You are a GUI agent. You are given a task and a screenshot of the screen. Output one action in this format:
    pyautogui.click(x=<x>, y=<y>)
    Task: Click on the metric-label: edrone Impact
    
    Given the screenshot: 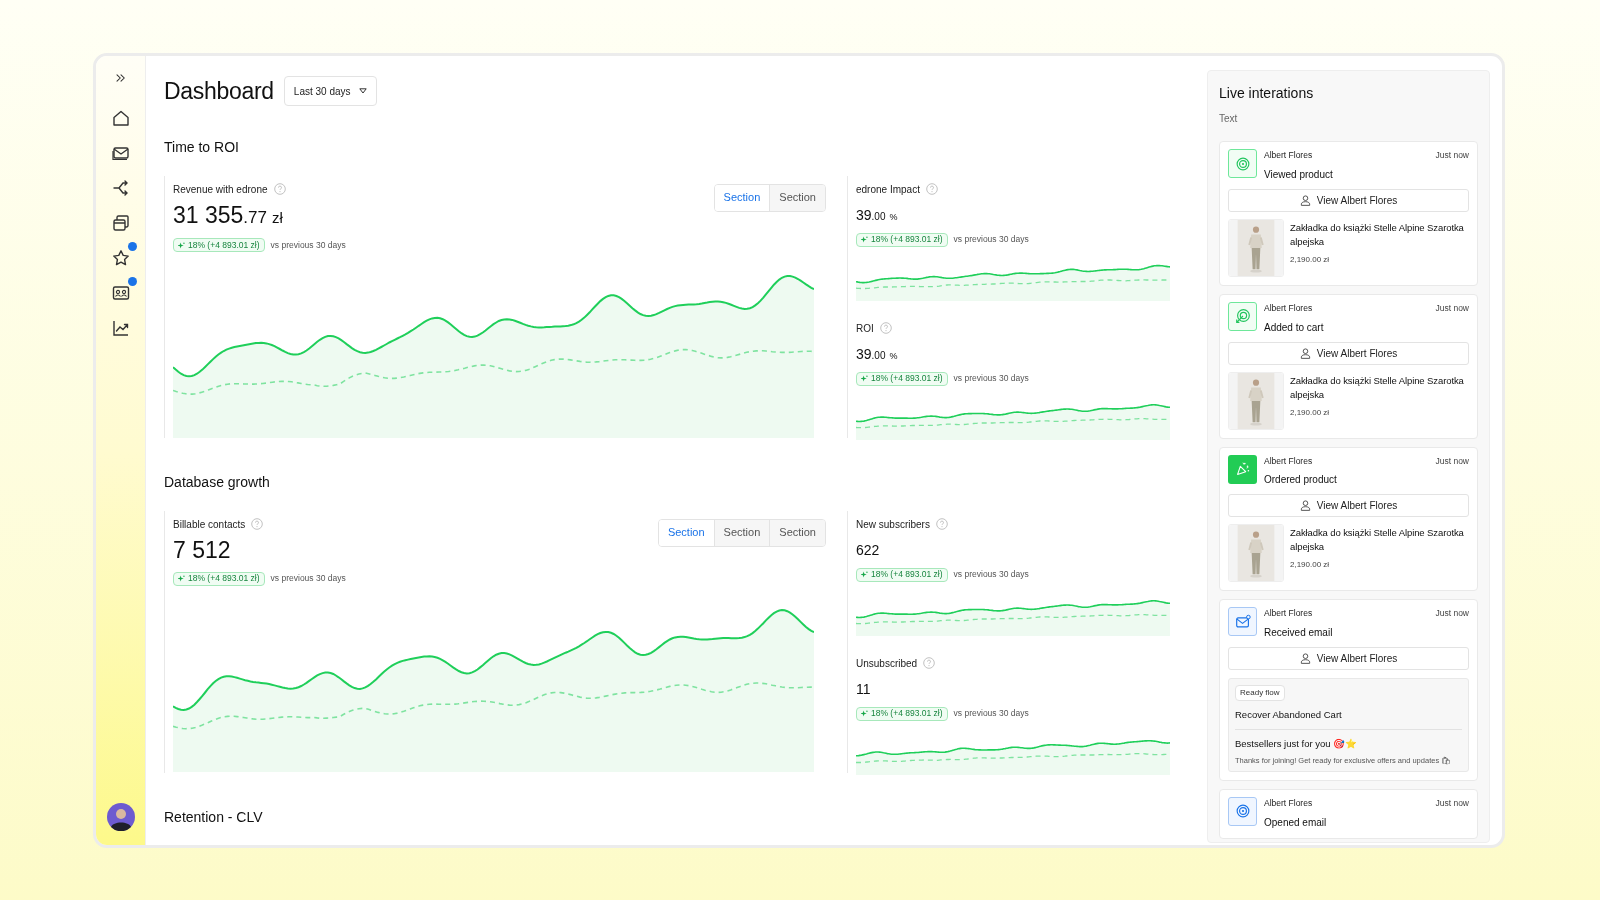 What is the action you would take?
    pyautogui.click(x=888, y=189)
    